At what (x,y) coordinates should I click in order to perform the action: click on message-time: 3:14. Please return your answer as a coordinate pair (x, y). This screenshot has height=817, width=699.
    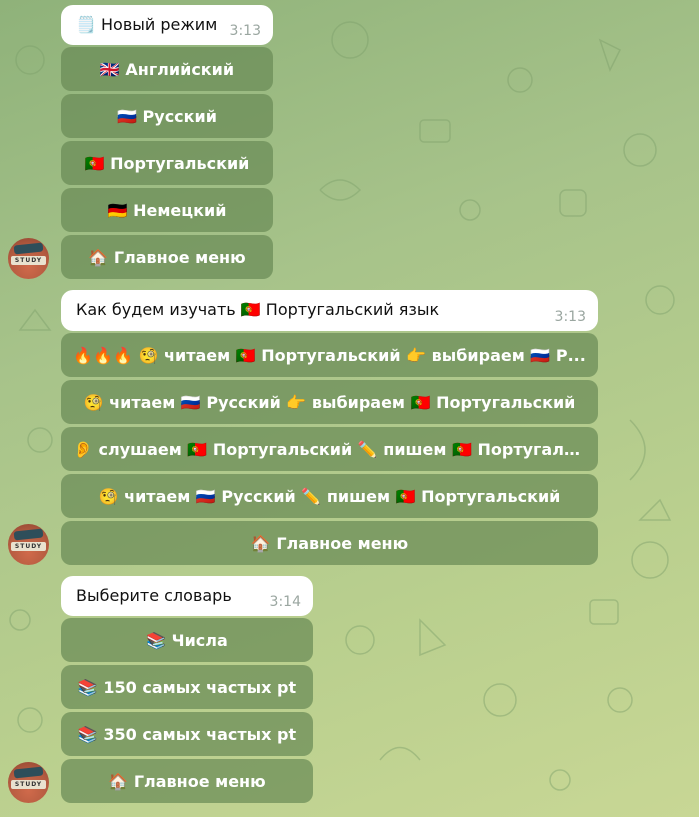
    Looking at the image, I should click on (285, 602).